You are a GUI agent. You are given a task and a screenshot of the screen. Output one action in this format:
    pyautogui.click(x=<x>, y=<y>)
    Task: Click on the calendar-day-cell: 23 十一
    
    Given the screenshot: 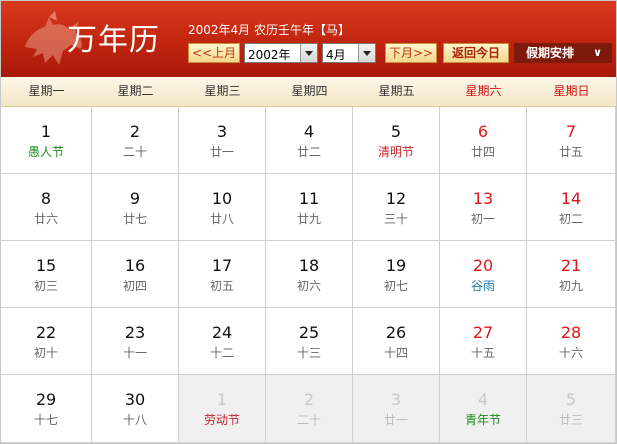 What is the action you would take?
    pyautogui.click(x=135, y=341)
    